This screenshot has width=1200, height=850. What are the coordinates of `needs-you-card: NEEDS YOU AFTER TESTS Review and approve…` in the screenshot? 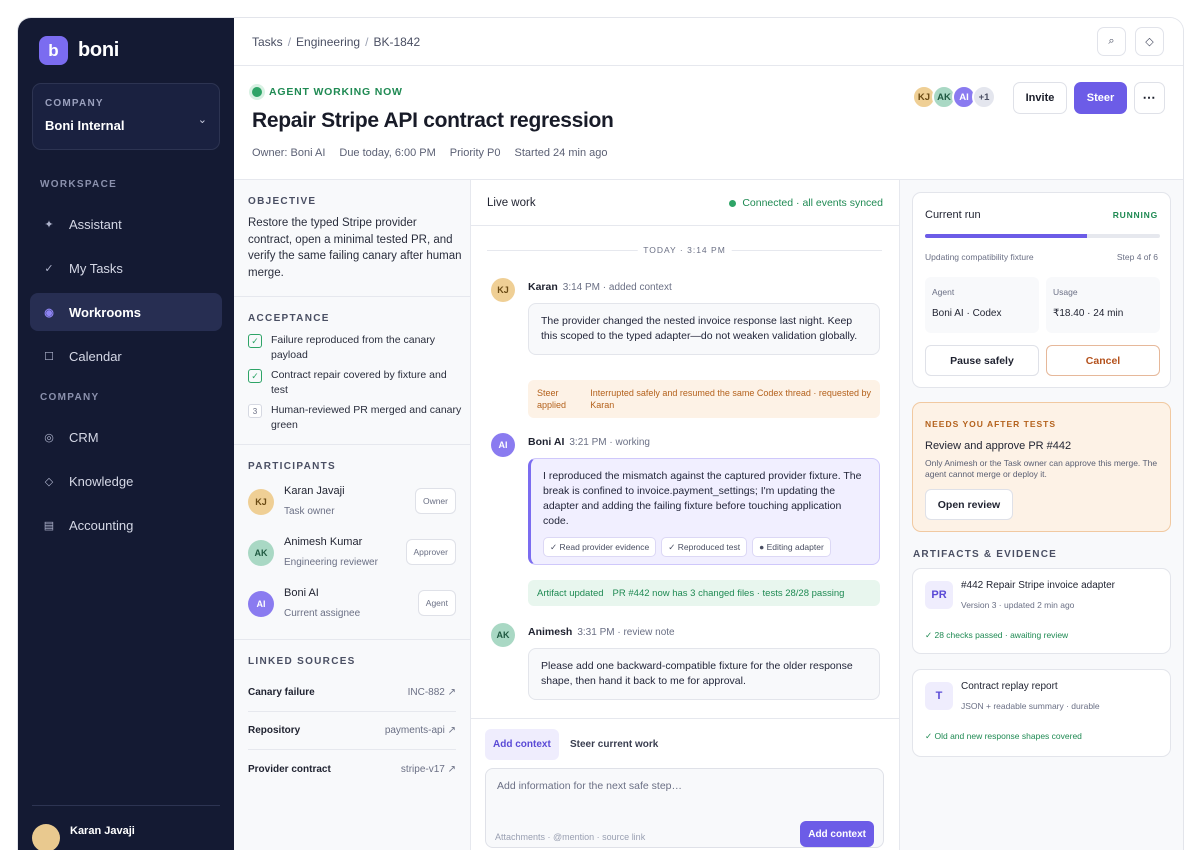 It's located at (1041, 467).